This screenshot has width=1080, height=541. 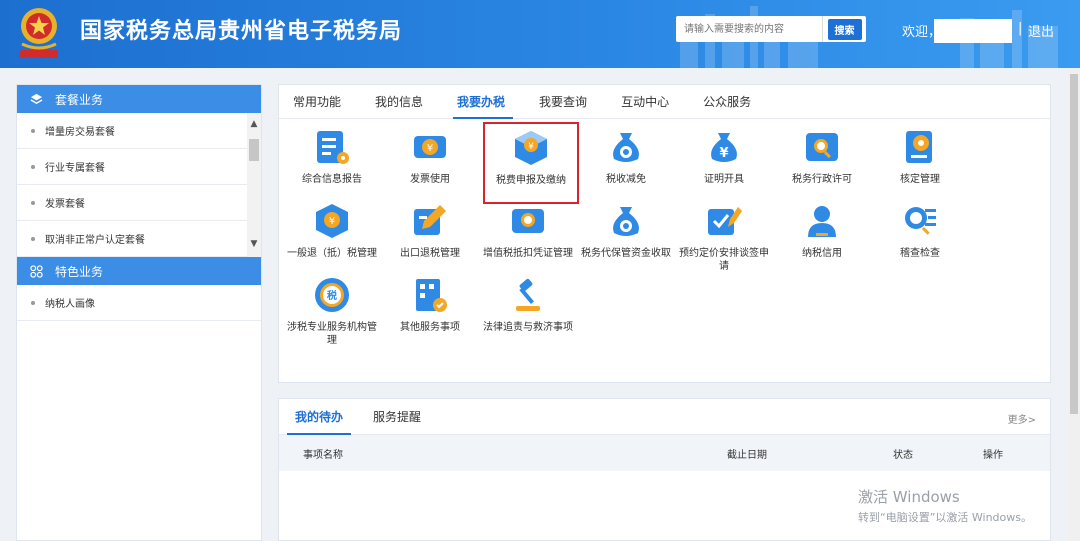 What do you see at coordinates (139, 131) in the screenshot?
I see `sidebar-item: 增量房交易套餐` at bounding box center [139, 131].